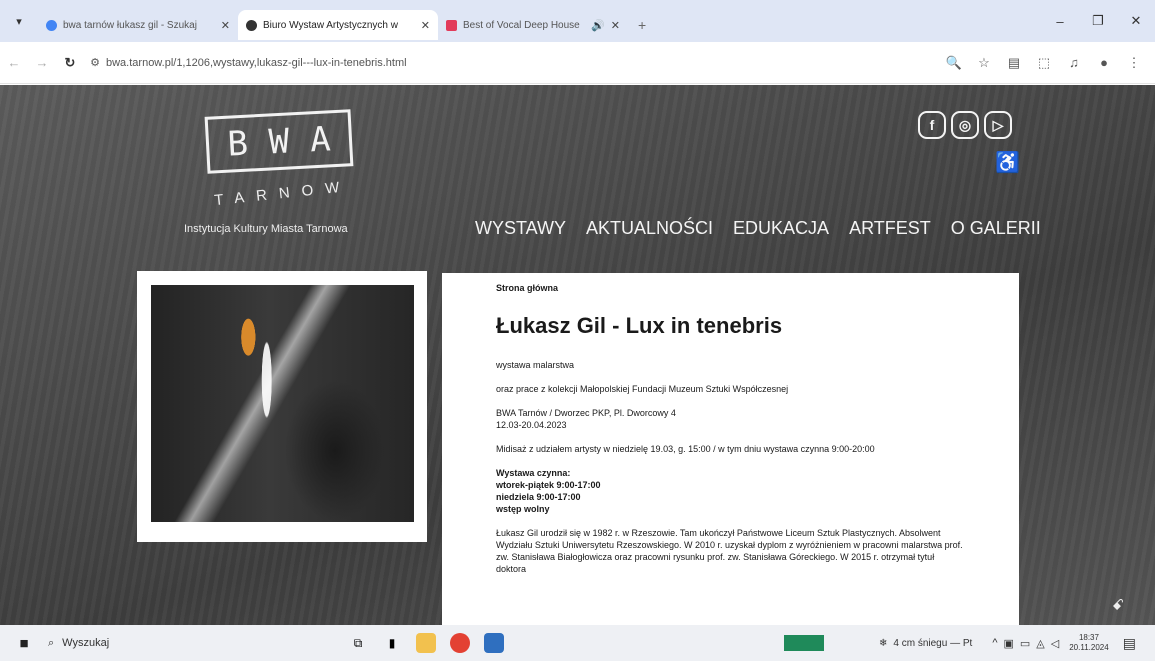 Image resolution: width=1155 pixels, height=661 pixels. I want to click on search-icon: ⌕, so click(51, 642).